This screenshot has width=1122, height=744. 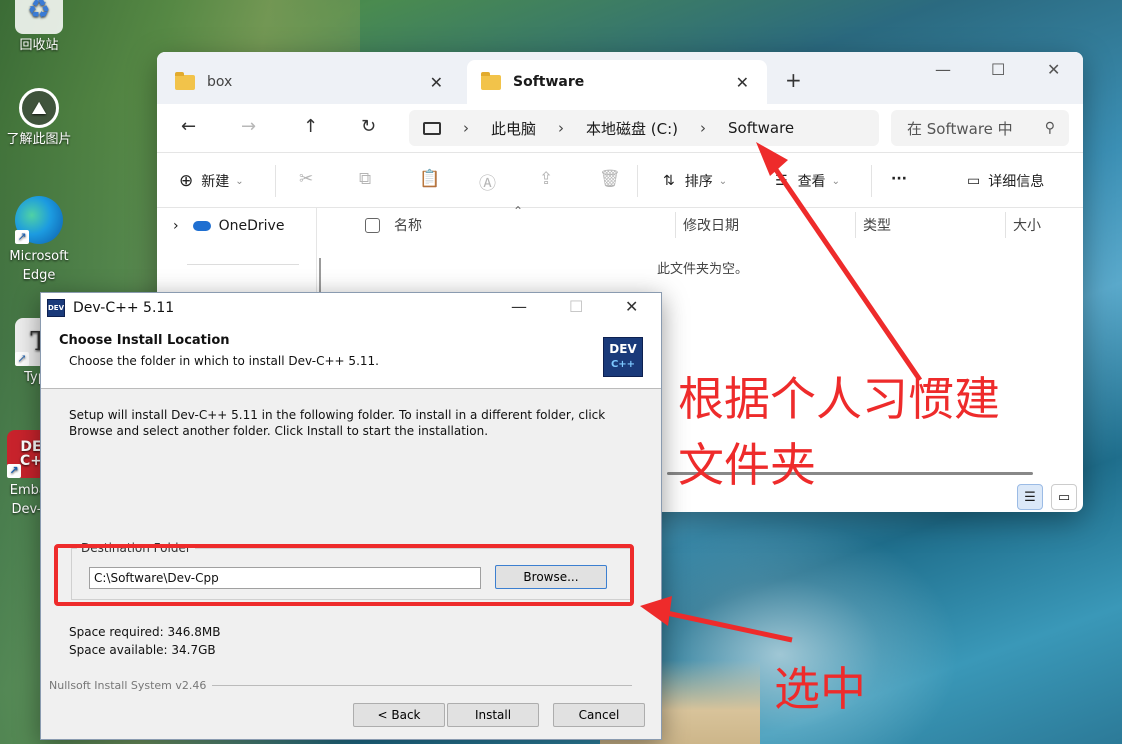 I want to click on annotation-select: 选中, so click(x=820, y=689).